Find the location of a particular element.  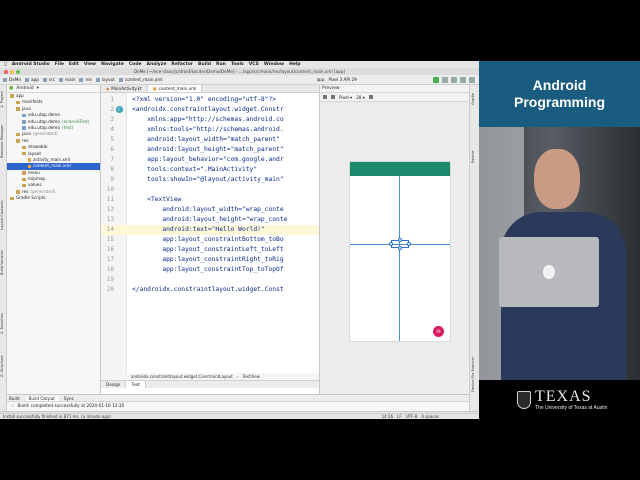

code-line: 5 android:layout_width="match_parent" is located at coordinates (210, 140).